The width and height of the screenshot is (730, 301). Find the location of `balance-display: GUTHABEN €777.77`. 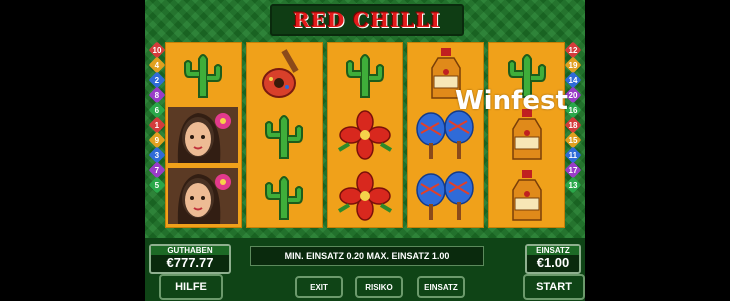

balance-display: GUTHABEN €777.77 is located at coordinates (190, 259).